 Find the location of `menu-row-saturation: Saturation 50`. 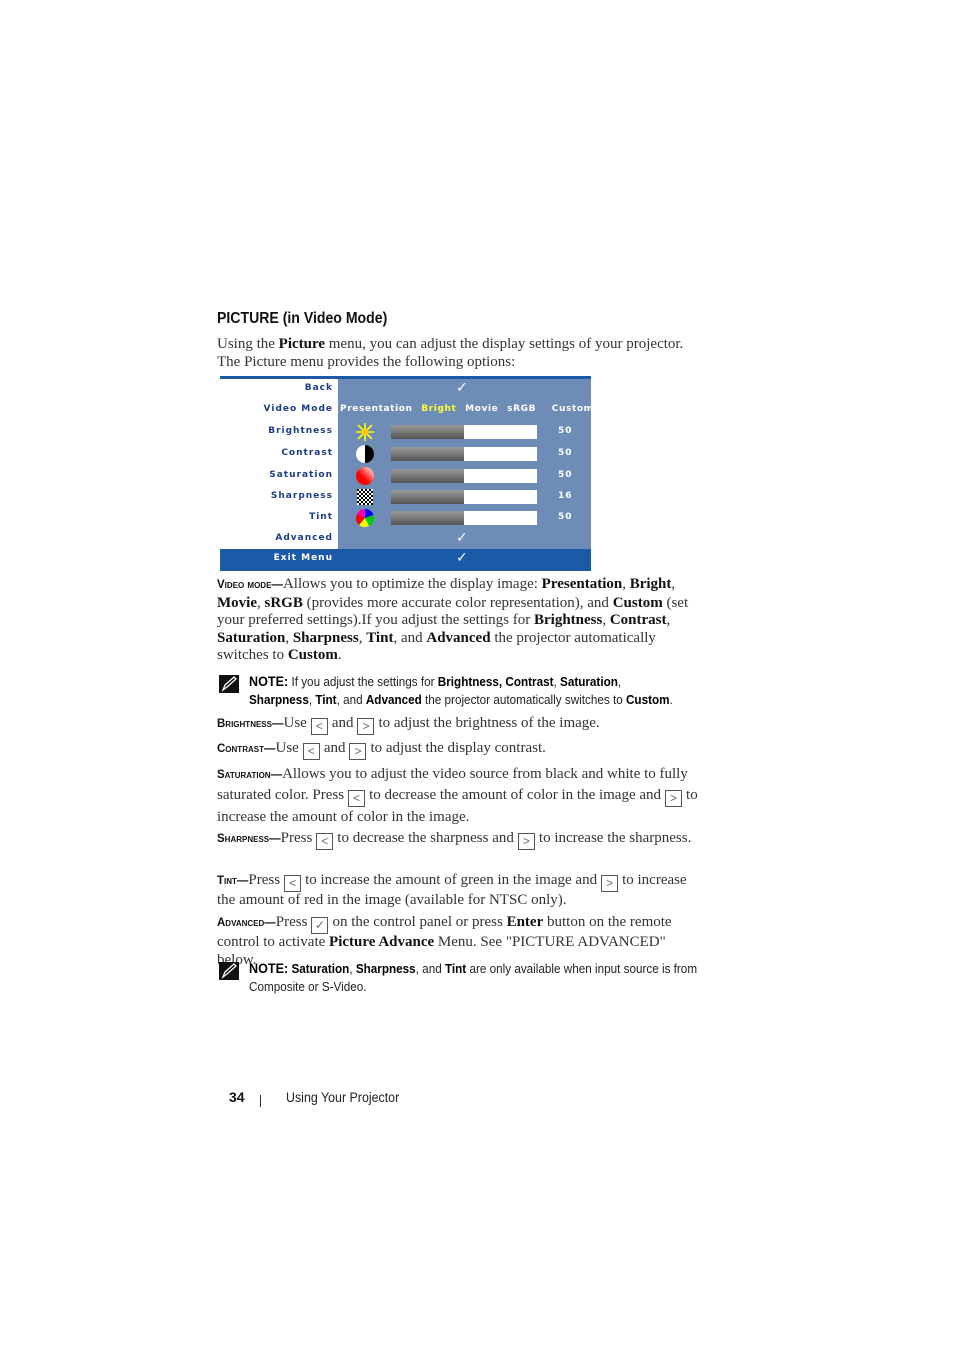

menu-row-saturation: Saturation 50 is located at coordinates (405, 476).